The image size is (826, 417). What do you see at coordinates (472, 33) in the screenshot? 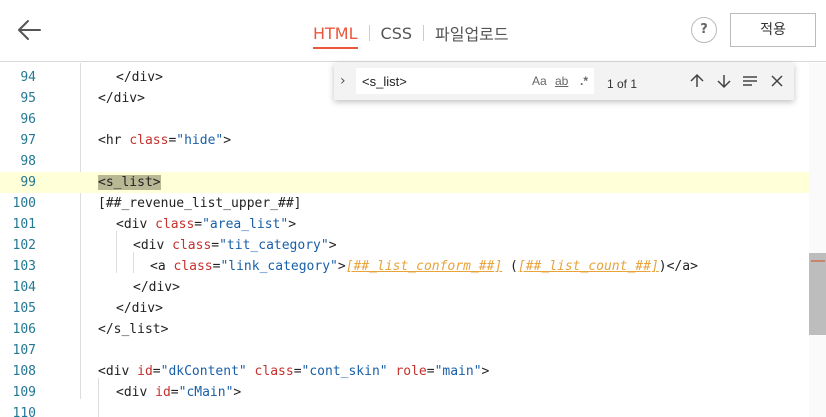
I see `tab-file-upload: 파일업로드` at bounding box center [472, 33].